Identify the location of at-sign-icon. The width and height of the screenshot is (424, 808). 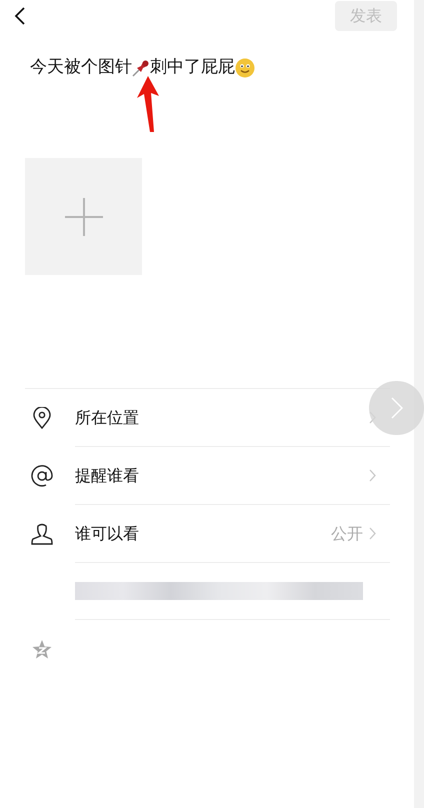
(41, 476).